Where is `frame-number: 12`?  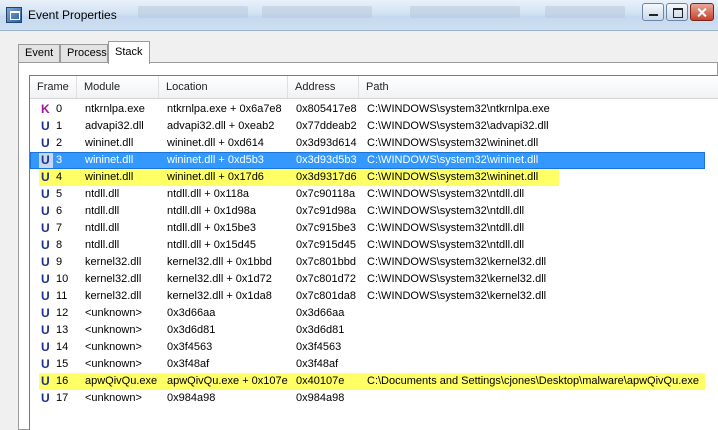
frame-number: 12 is located at coordinates (62, 313).